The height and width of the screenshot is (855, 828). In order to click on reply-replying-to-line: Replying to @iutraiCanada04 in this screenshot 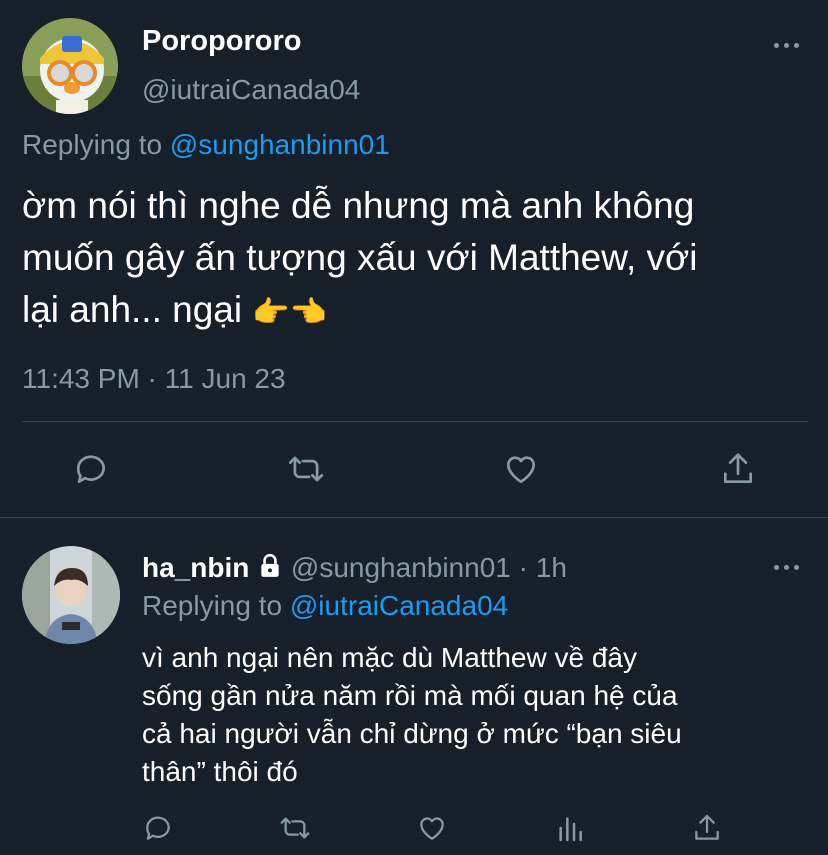, I will do `click(325, 606)`.